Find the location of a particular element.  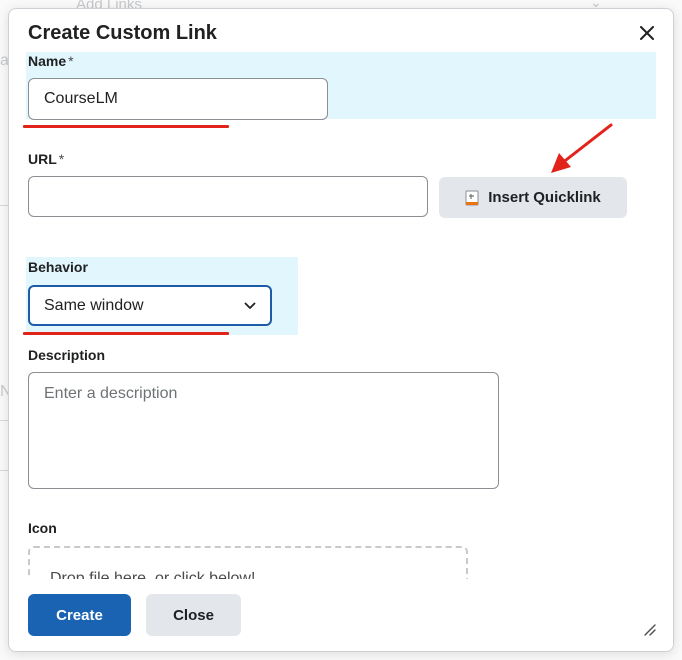

quicklink-icon is located at coordinates (472, 197).